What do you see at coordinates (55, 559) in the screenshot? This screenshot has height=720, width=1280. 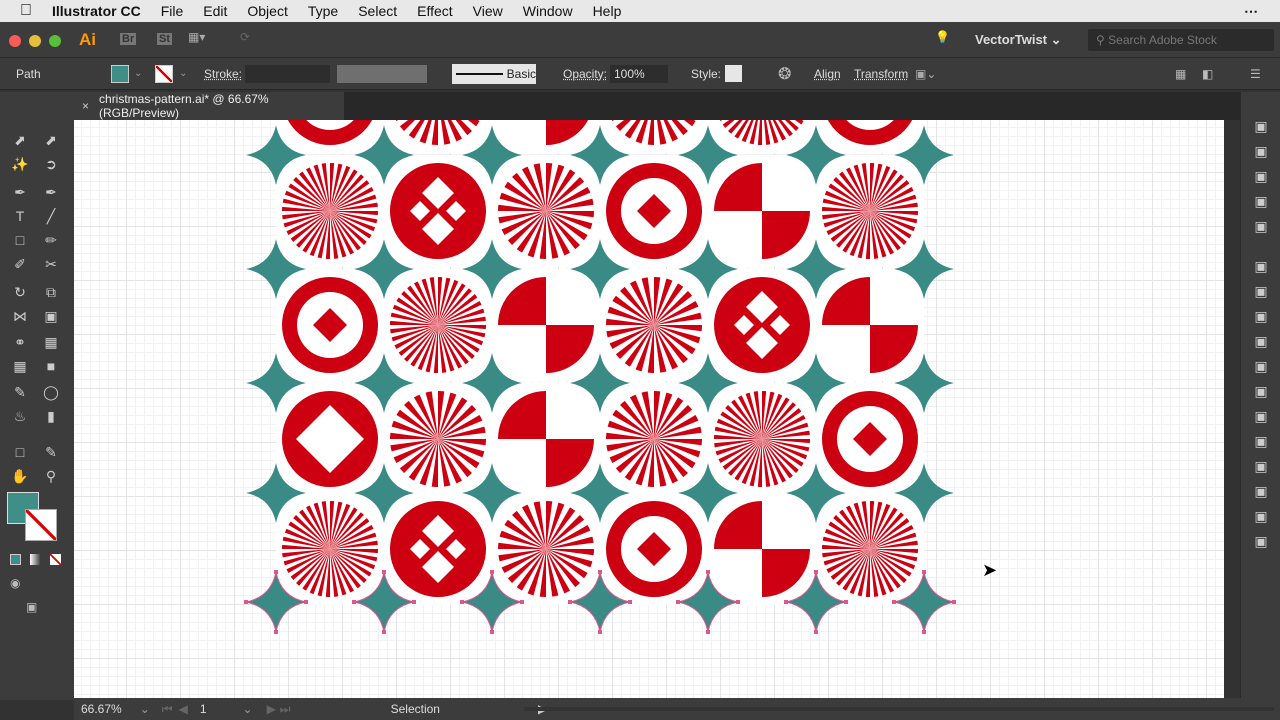 I see `none-mode-icon` at bounding box center [55, 559].